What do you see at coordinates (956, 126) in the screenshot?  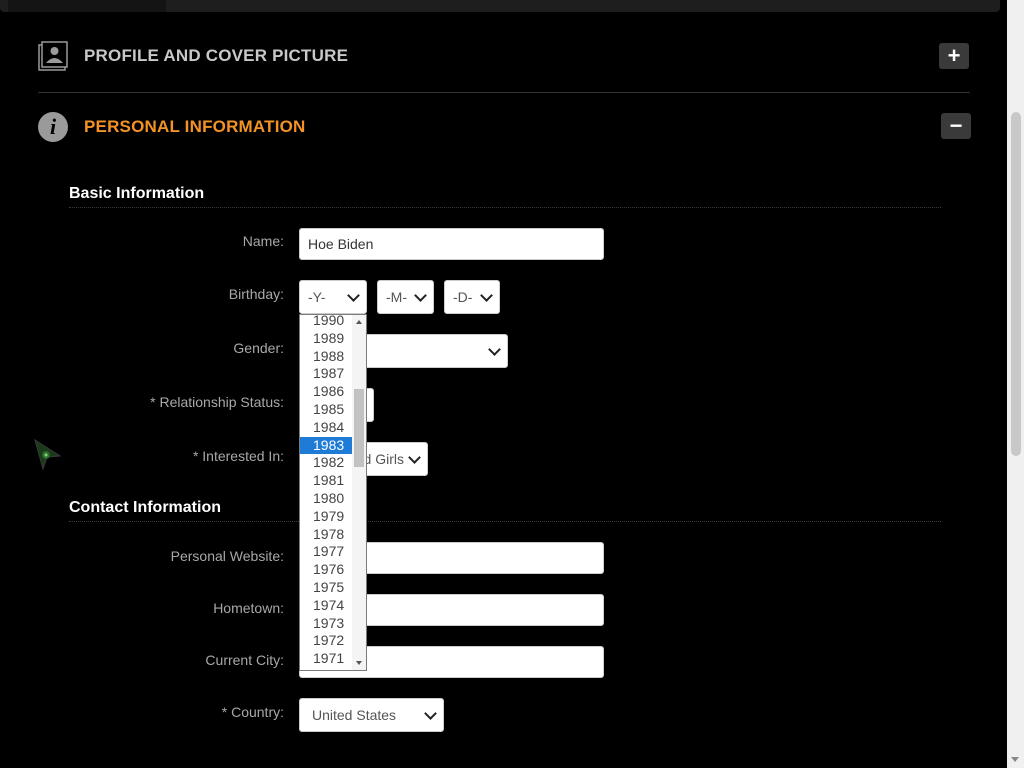 I see `collapse-personal-button: −` at bounding box center [956, 126].